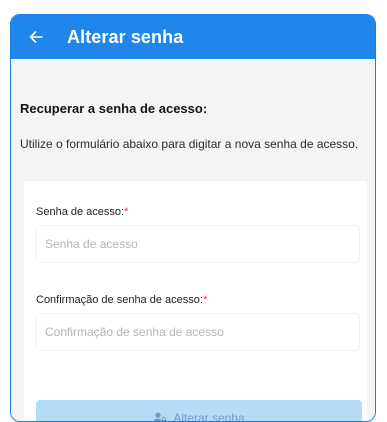 The height and width of the screenshot is (422, 387). Describe the element at coordinates (197, 244) in the screenshot. I see `password-input` at that location.